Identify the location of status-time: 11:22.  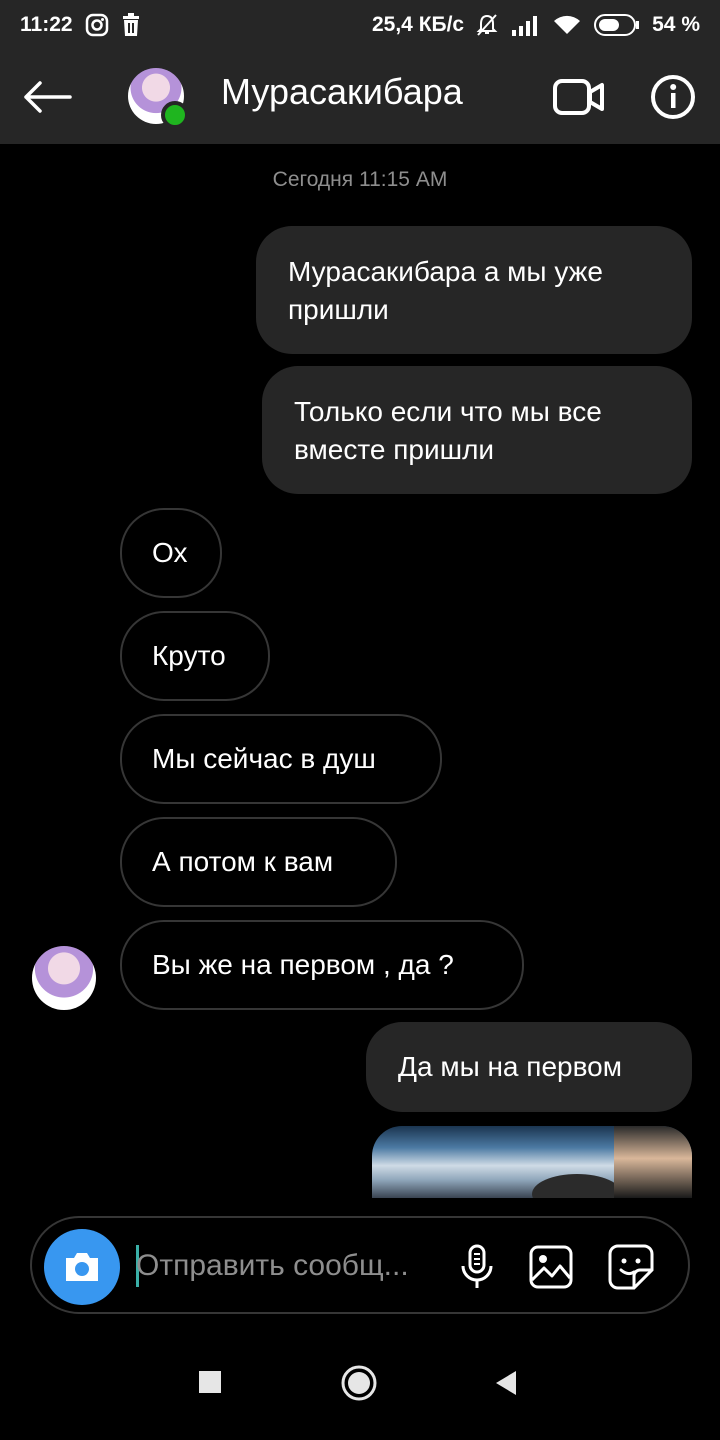
(46, 24).